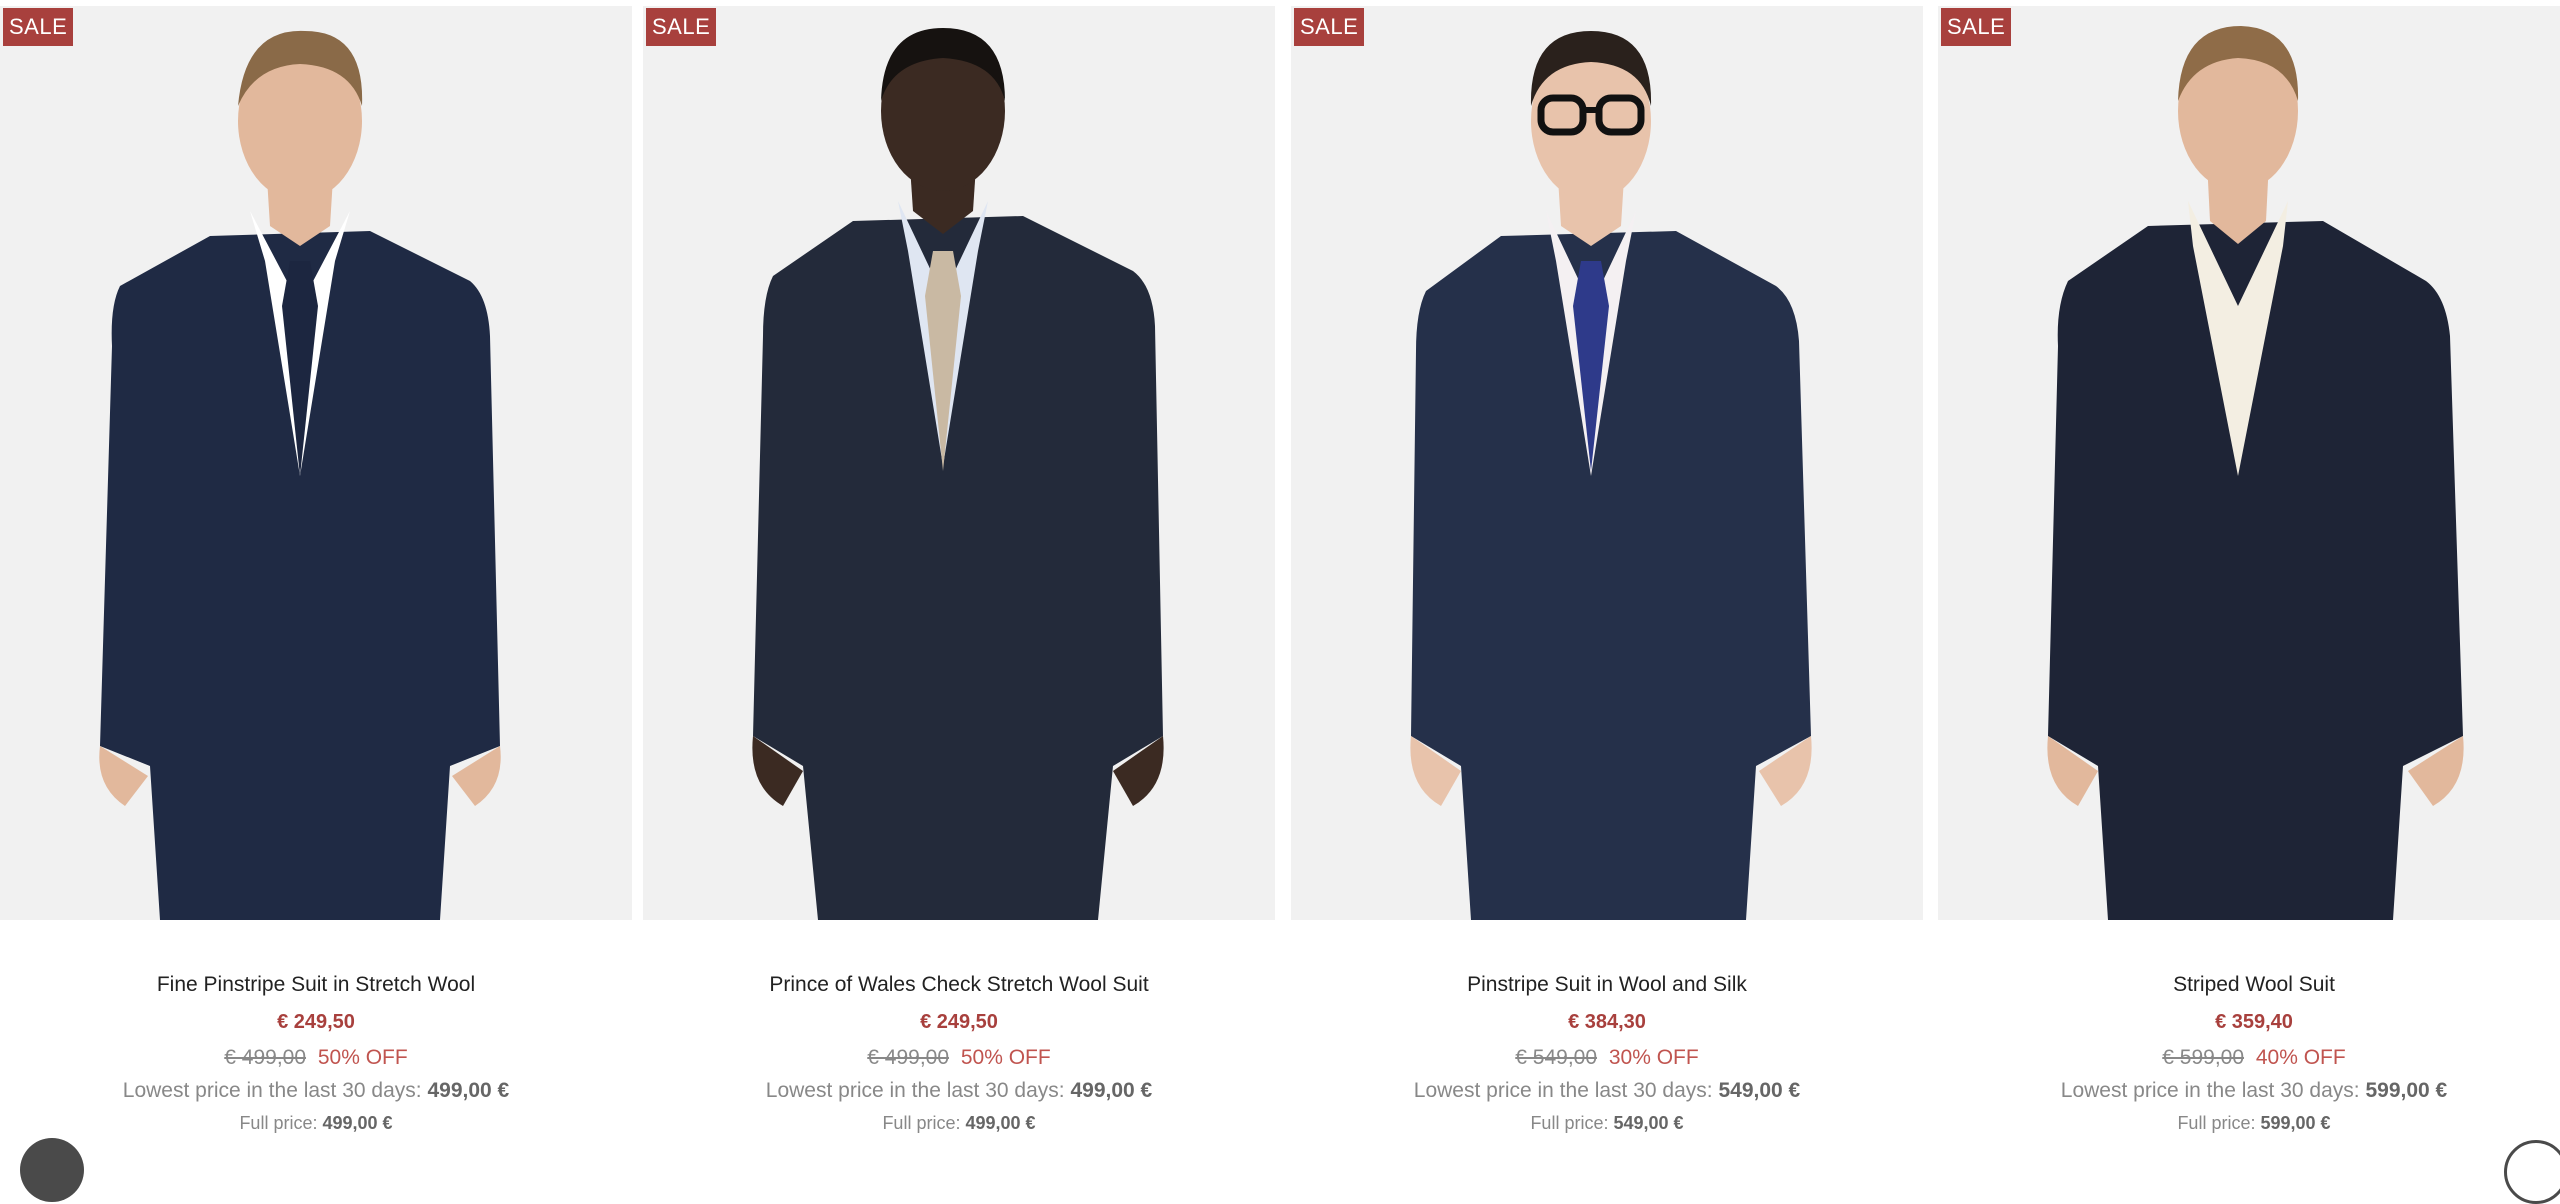 This screenshot has height=1204, width=2560. I want to click on accessibility-button, so click(52, 1170).